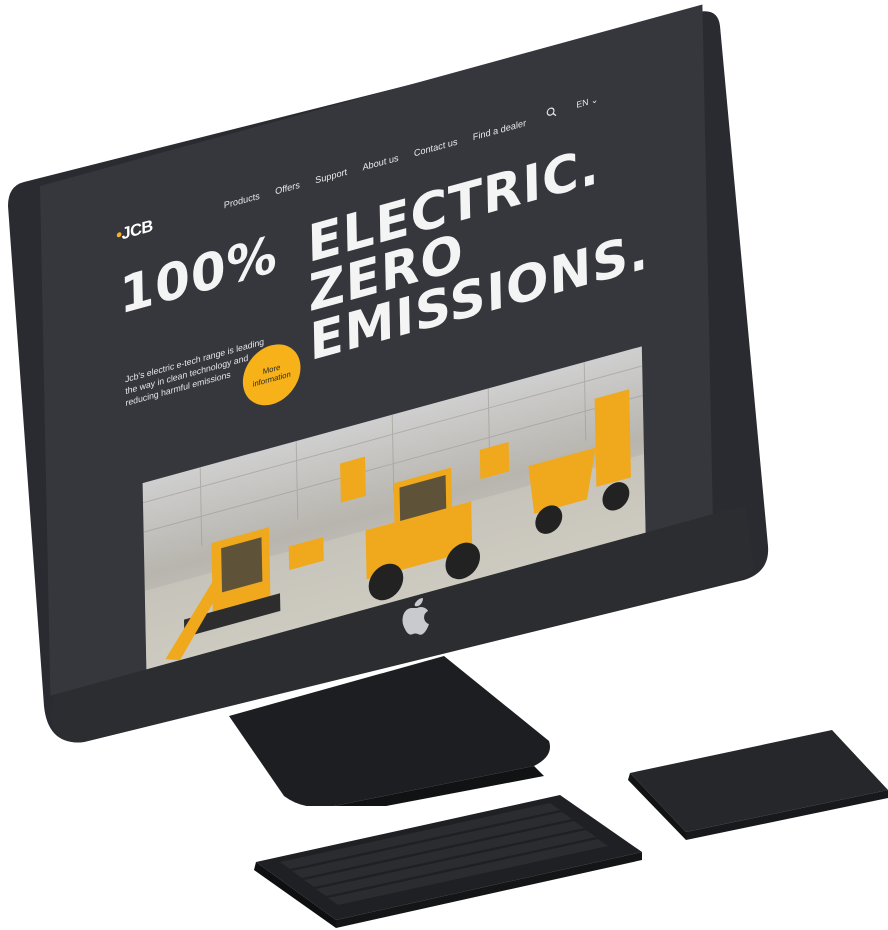 The image size is (888, 930). What do you see at coordinates (582, 103) in the screenshot?
I see `language-label: EN` at bounding box center [582, 103].